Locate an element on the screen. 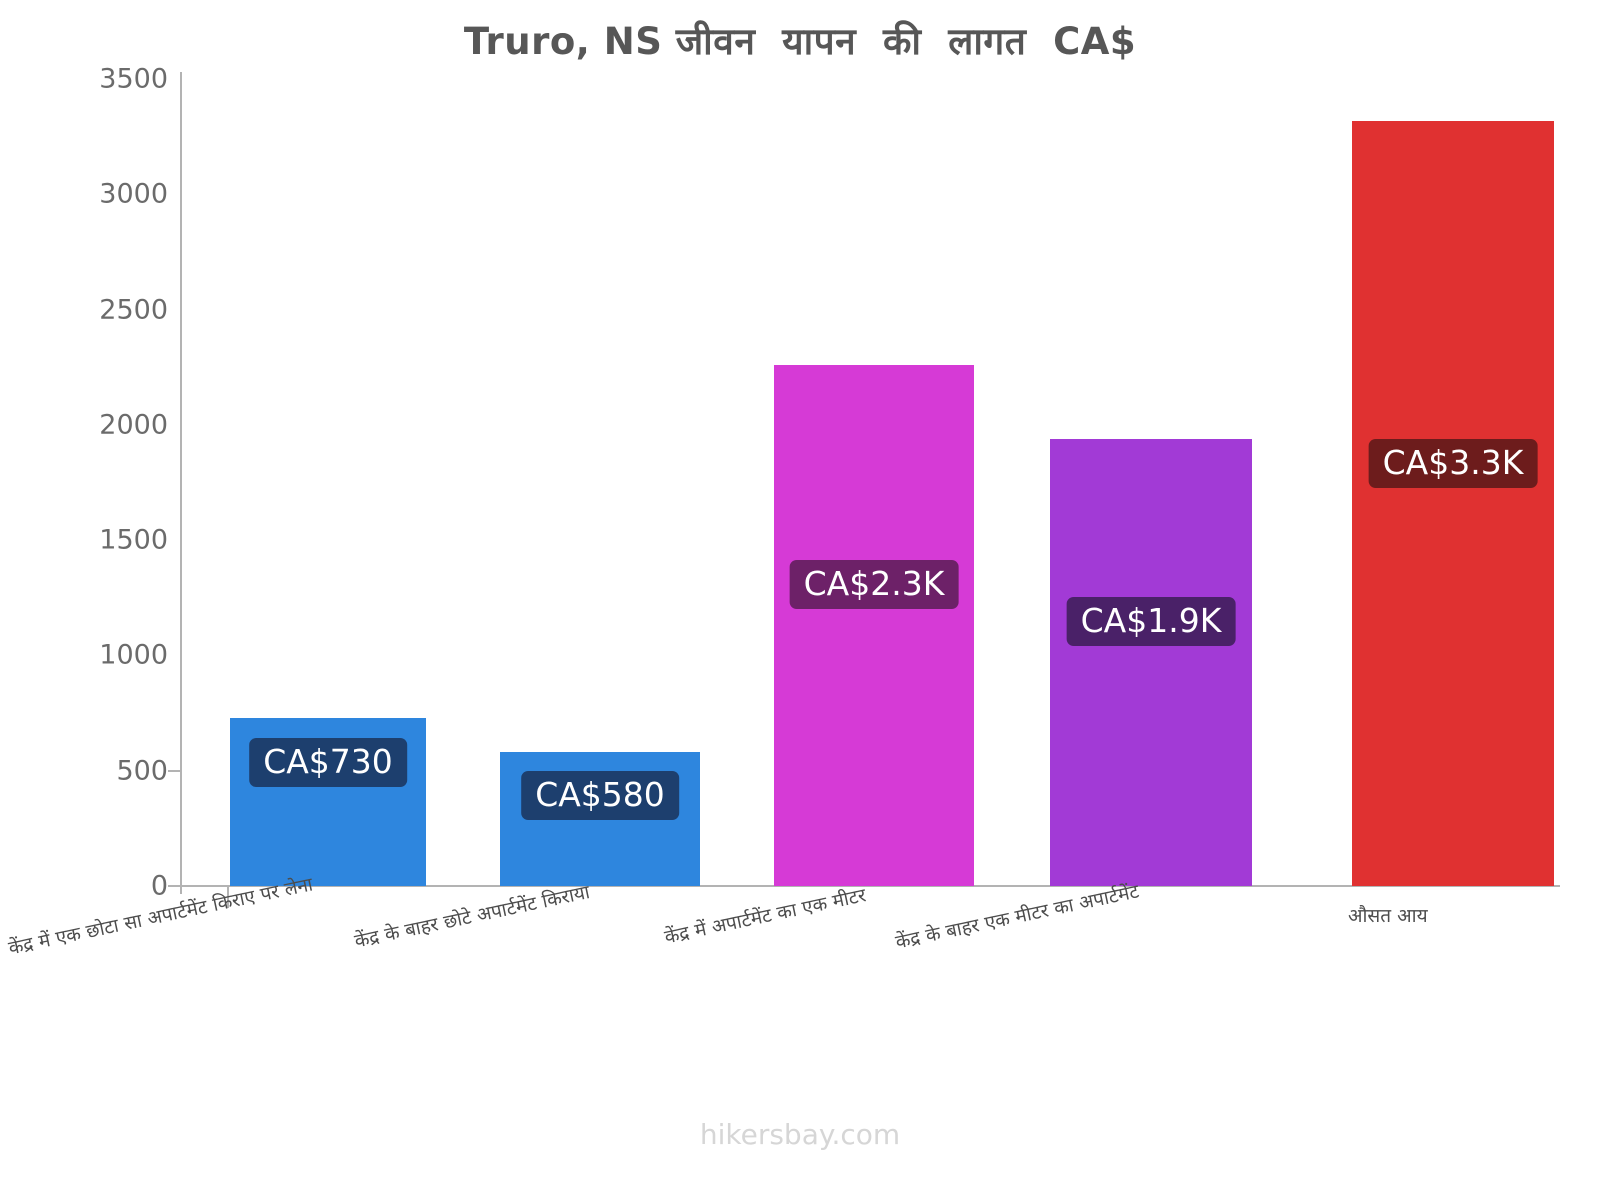 This screenshot has width=1600, height=1200. bar-value-label: CA$580 is located at coordinates (600, 796).